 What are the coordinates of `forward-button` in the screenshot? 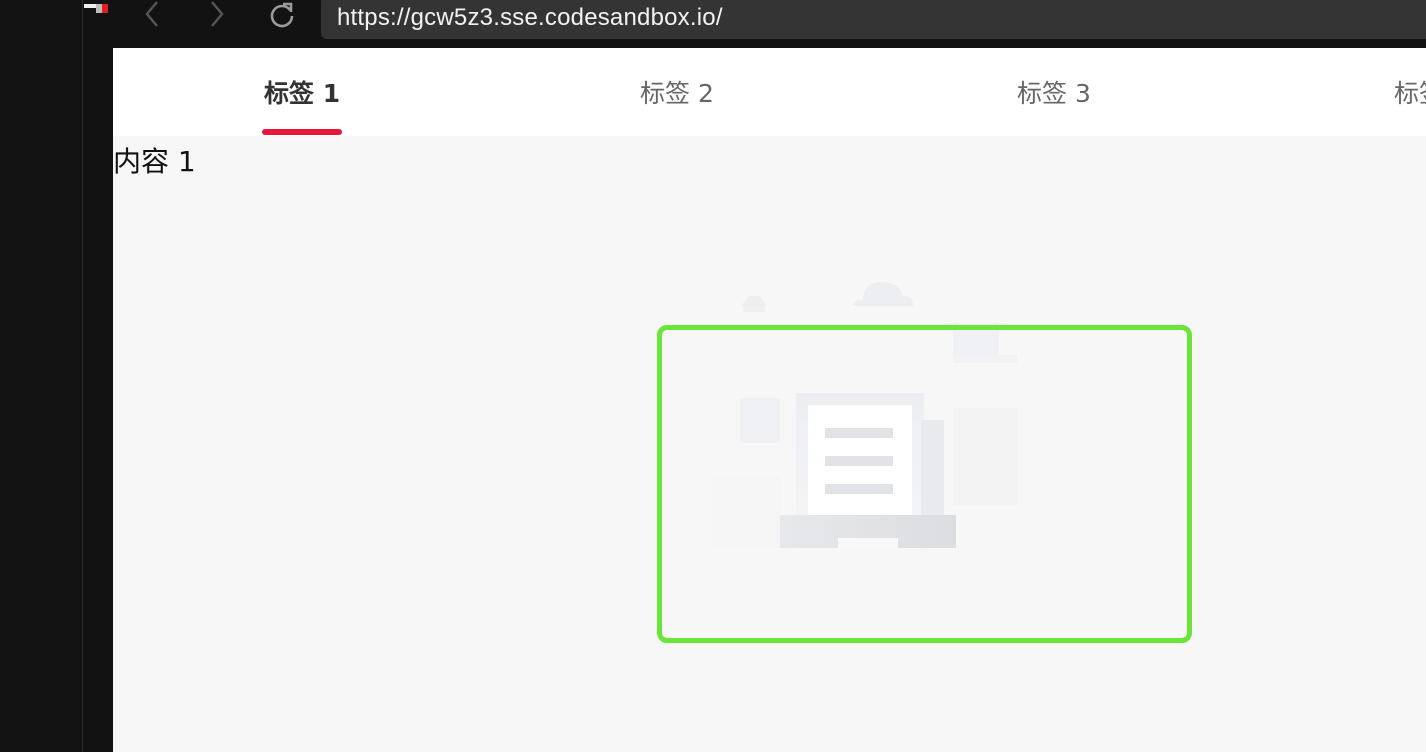 It's located at (216, 15).